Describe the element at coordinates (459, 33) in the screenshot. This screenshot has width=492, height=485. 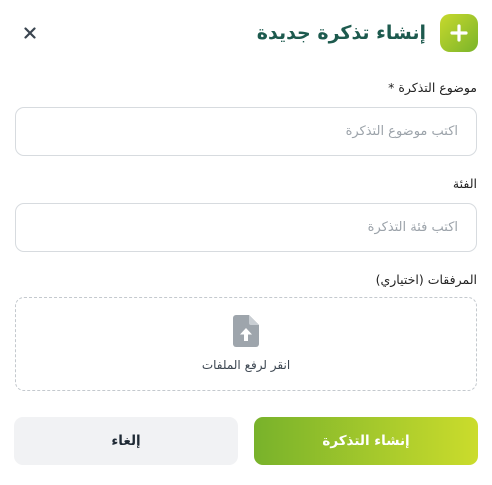
I see `plus-icon` at that location.